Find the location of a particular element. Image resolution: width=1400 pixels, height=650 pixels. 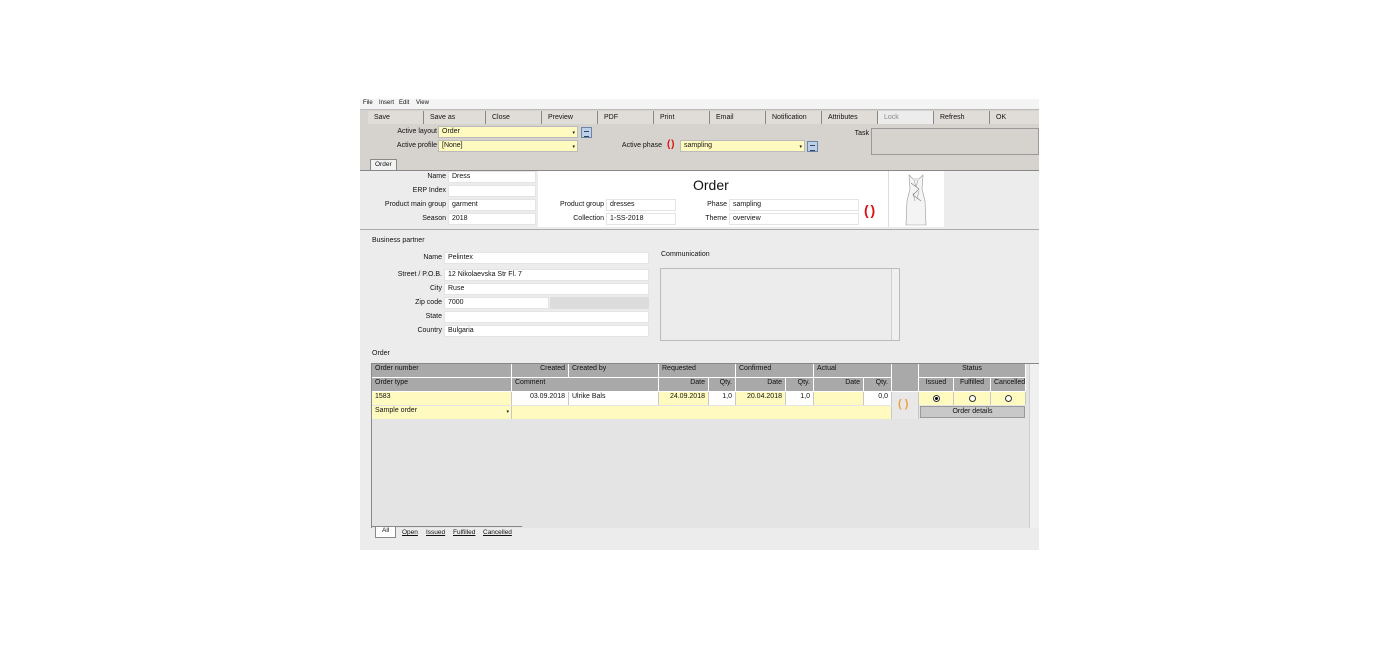

season-field: 2018 is located at coordinates (492, 219).